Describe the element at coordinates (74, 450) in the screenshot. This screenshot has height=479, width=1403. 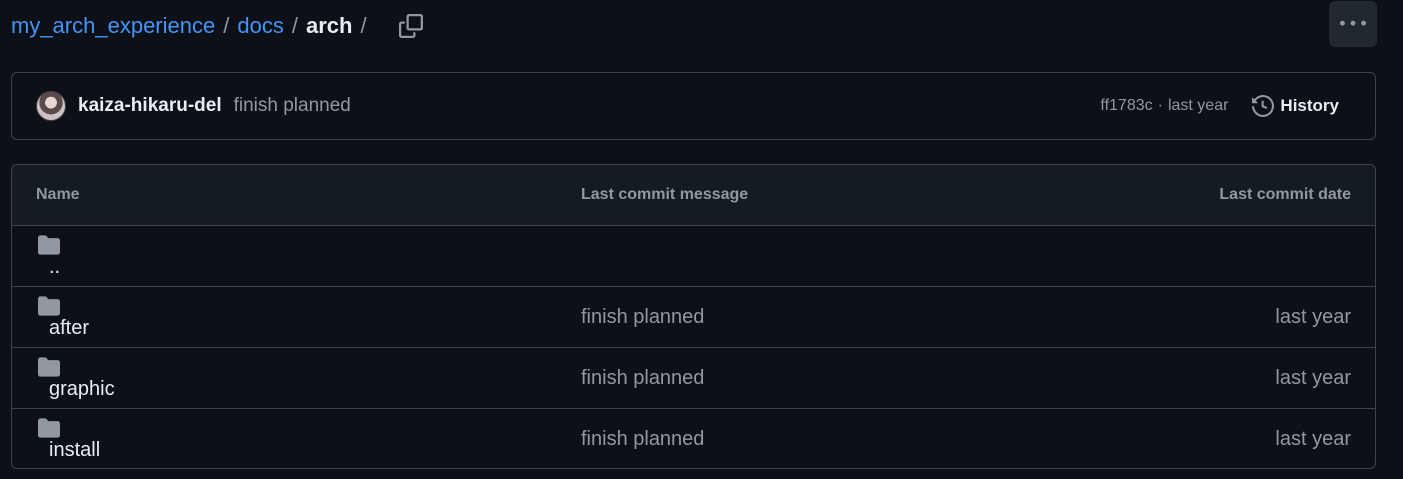
I see `folder-link-install: install` at that location.